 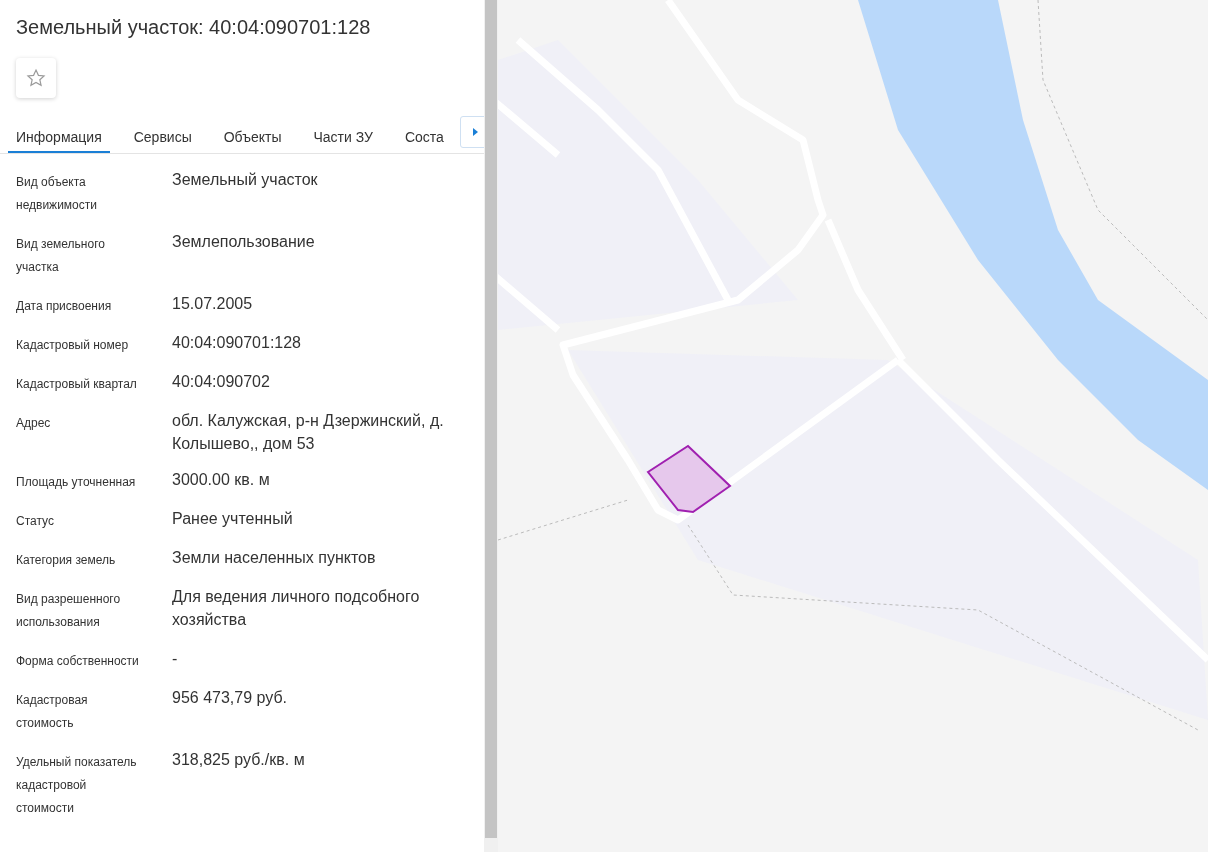 What do you see at coordinates (76, 482) in the screenshot?
I see `property-label: Площадь уточненная` at bounding box center [76, 482].